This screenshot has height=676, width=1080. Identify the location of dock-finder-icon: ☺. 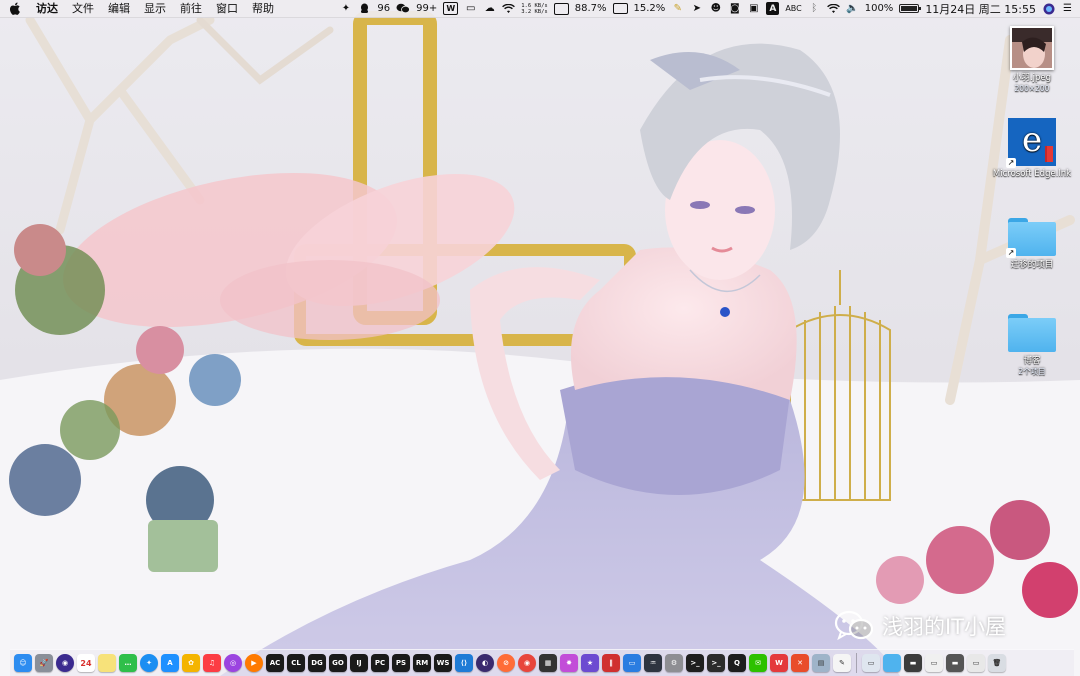
(23, 663).